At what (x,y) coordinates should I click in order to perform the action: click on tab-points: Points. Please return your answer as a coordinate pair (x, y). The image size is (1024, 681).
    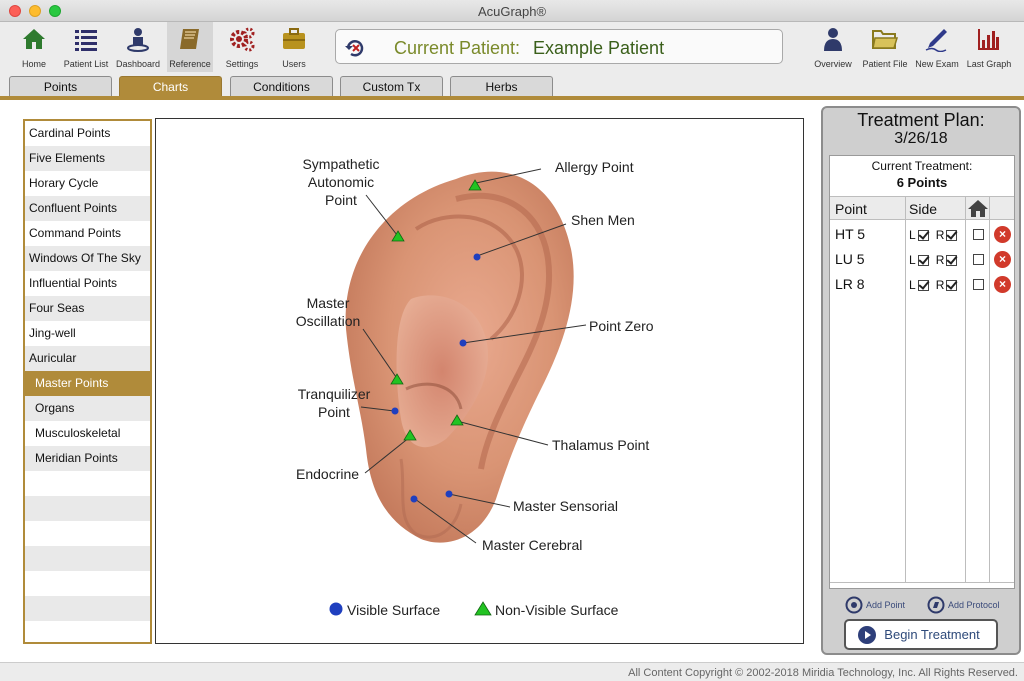
    Looking at the image, I should click on (60, 86).